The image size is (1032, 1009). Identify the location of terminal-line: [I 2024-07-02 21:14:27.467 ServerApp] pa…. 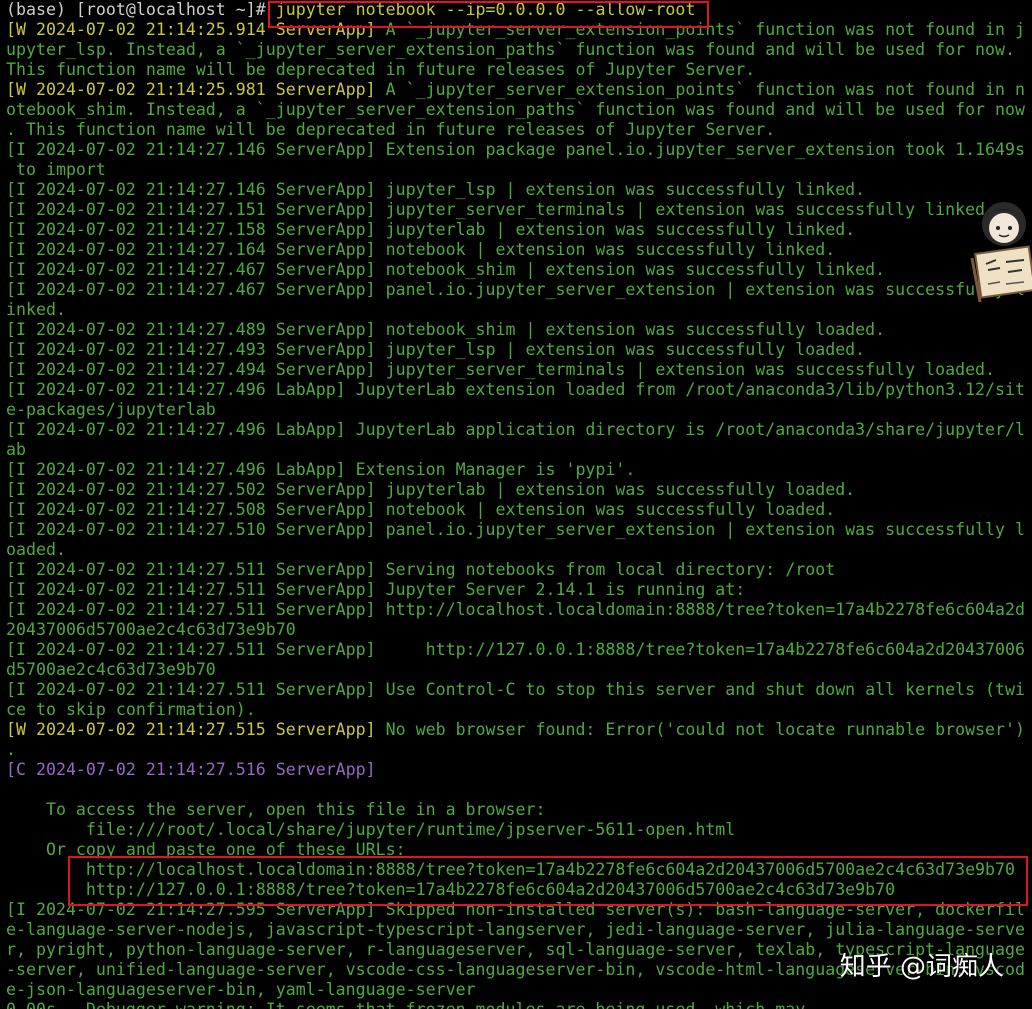
(518, 290).